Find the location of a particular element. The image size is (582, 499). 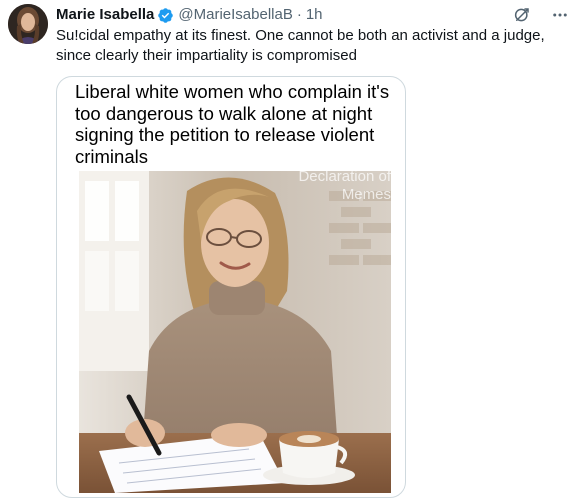

timestamp: 1h is located at coordinates (314, 15).